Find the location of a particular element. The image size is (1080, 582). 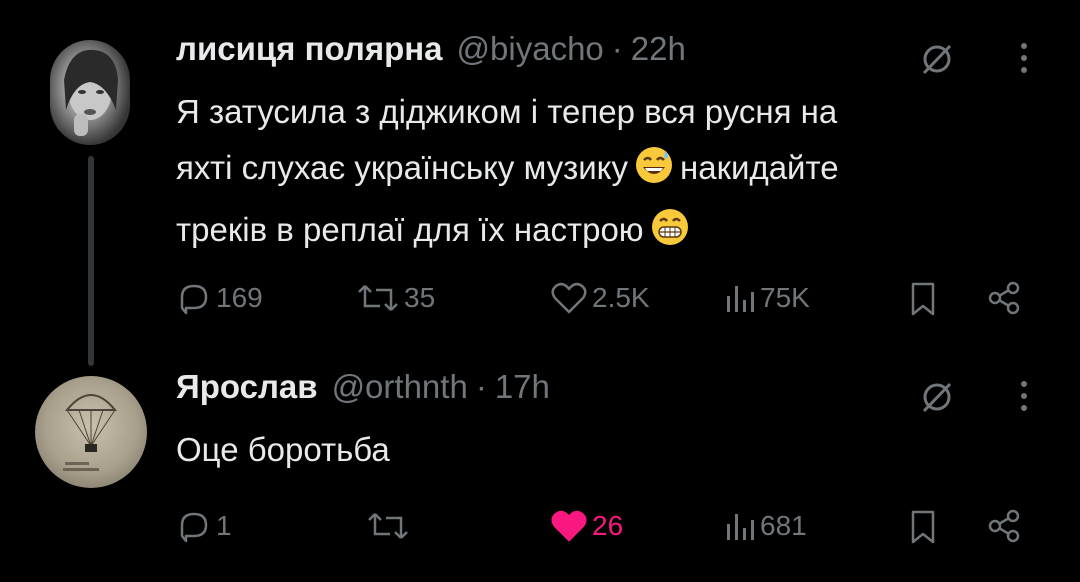

views-button: 75K is located at coordinates (767, 298).